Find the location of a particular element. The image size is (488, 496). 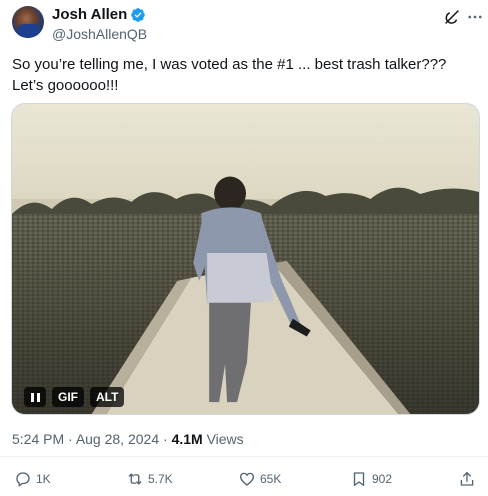

like-button: 65K is located at coordinates (259, 479).